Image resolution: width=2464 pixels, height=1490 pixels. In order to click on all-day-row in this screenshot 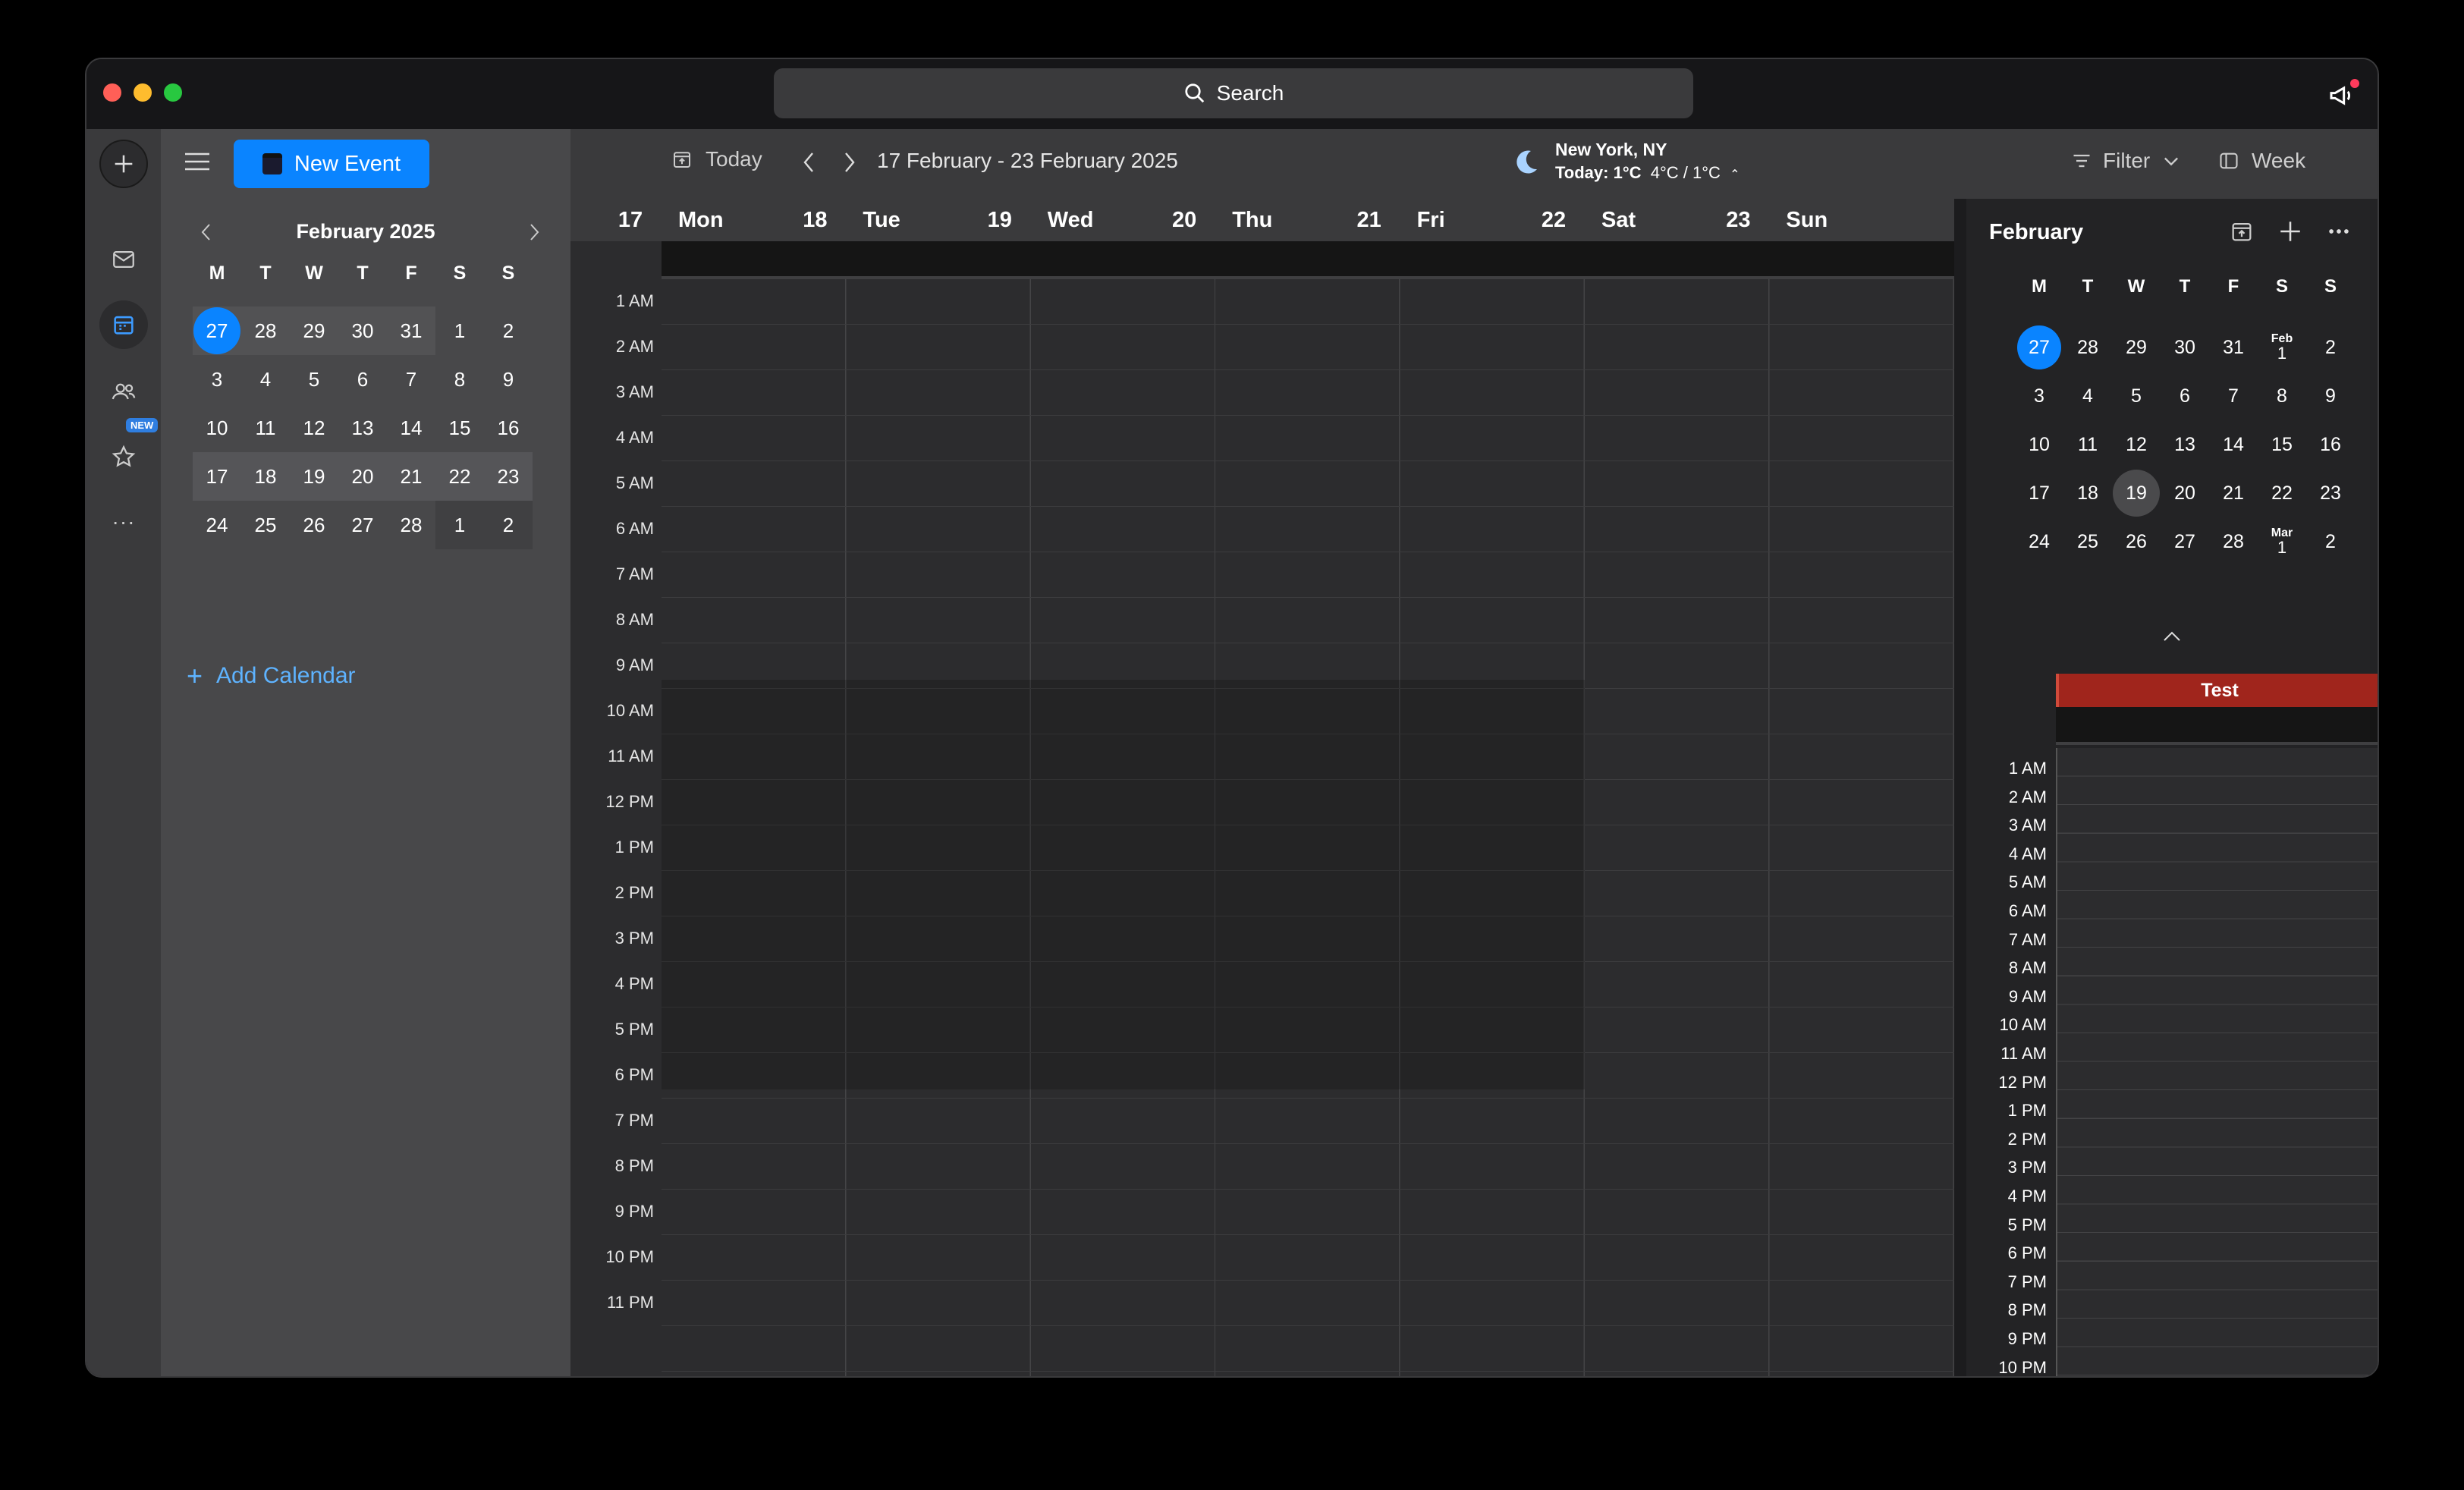, I will do `click(1308, 260)`.